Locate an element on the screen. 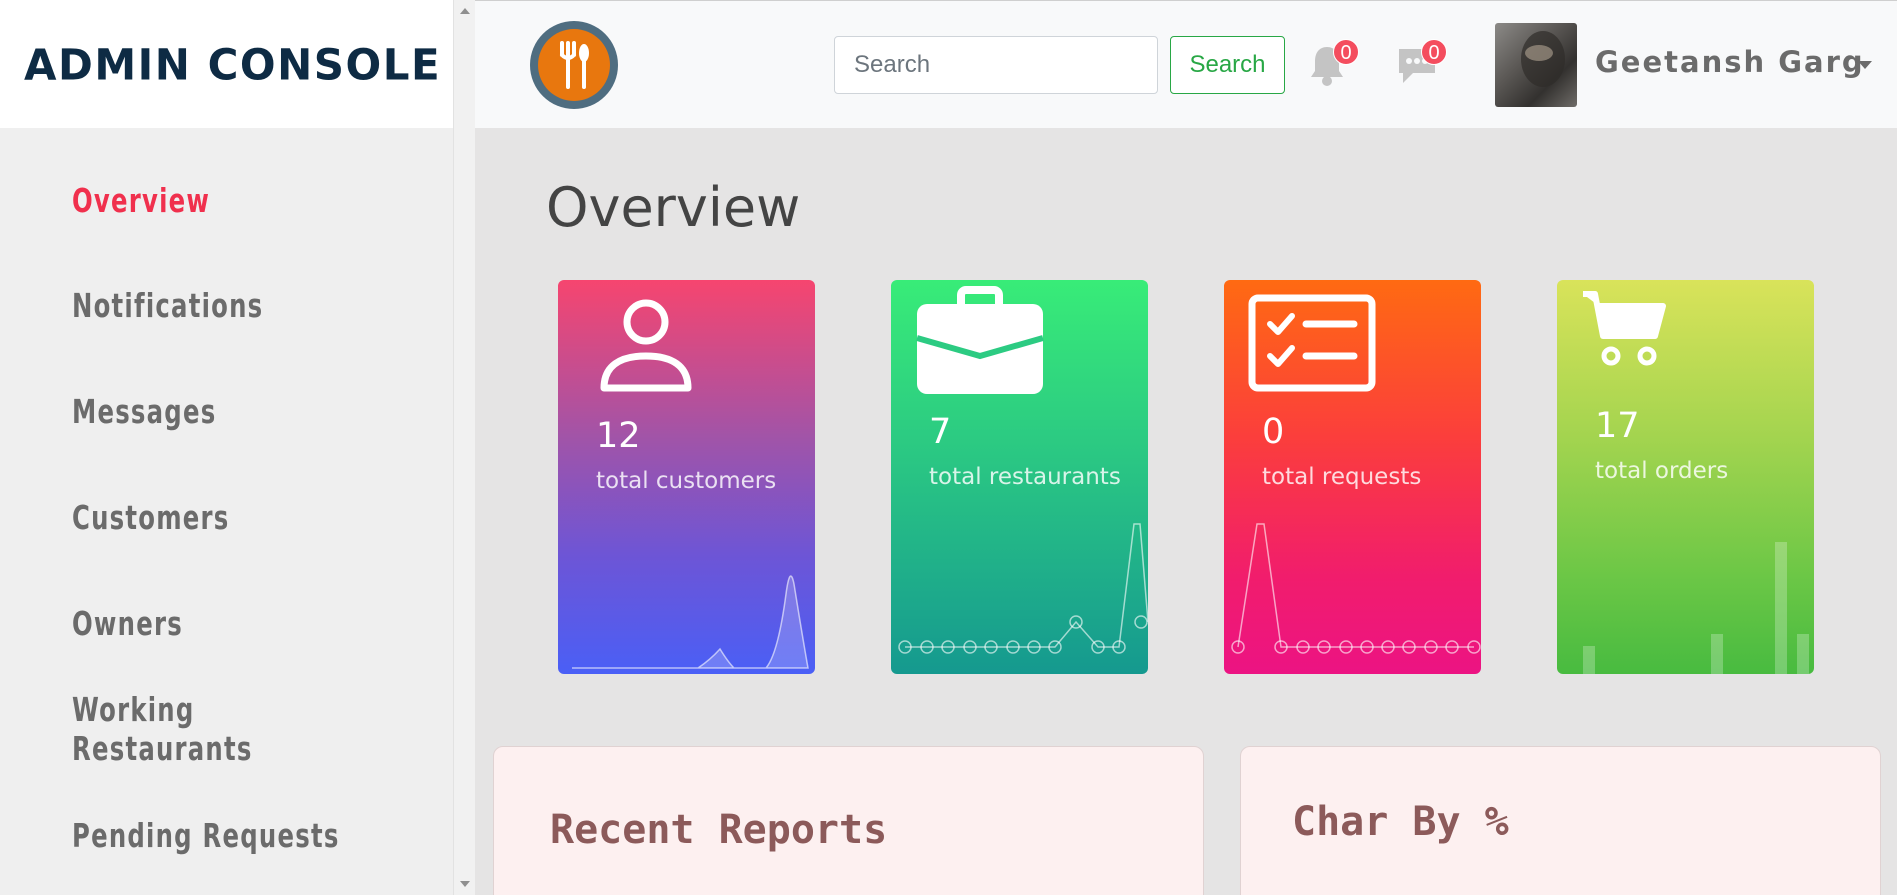  page-title: Overview is located at coordinates (673, 207).